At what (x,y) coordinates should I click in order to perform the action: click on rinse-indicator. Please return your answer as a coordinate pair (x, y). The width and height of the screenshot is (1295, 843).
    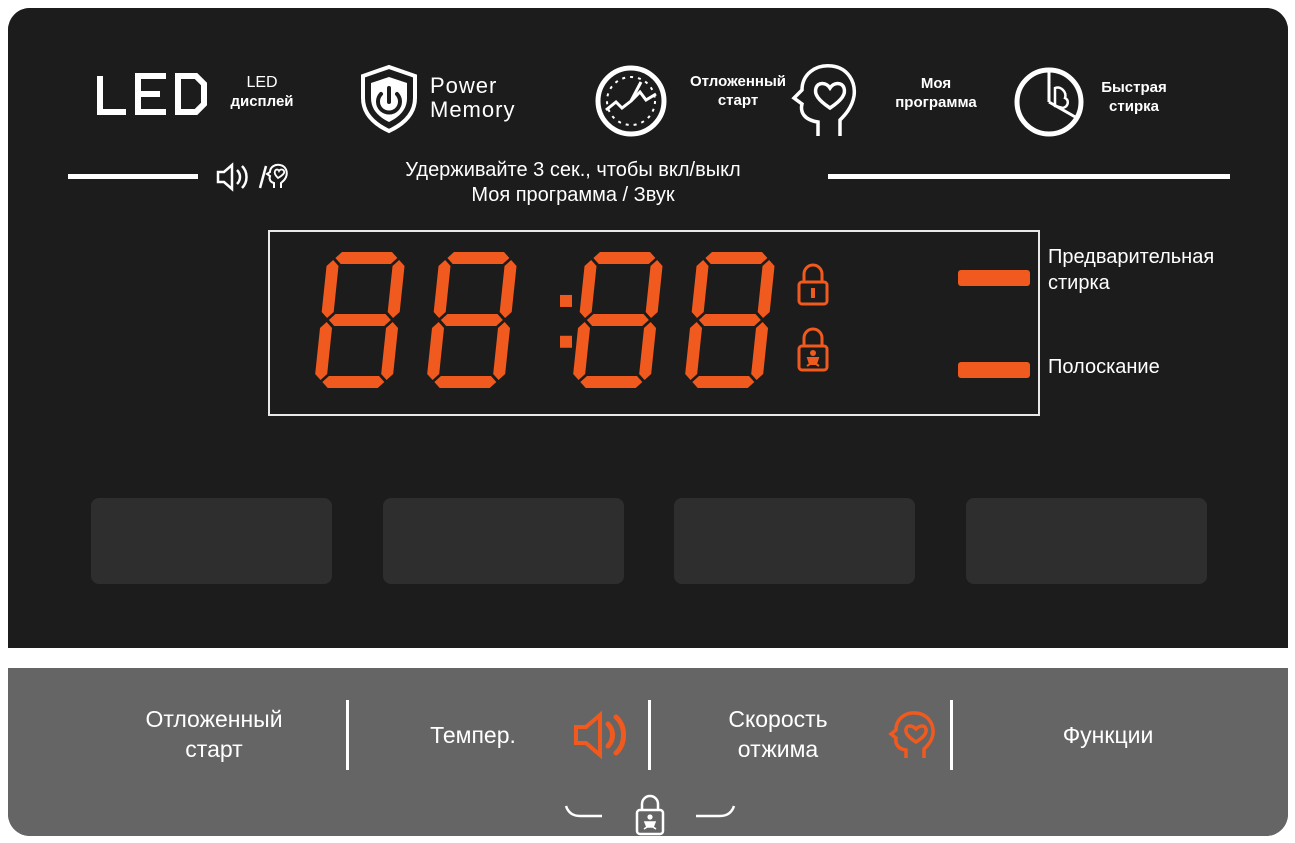
    Looking at the image, I should click on (994, 370).